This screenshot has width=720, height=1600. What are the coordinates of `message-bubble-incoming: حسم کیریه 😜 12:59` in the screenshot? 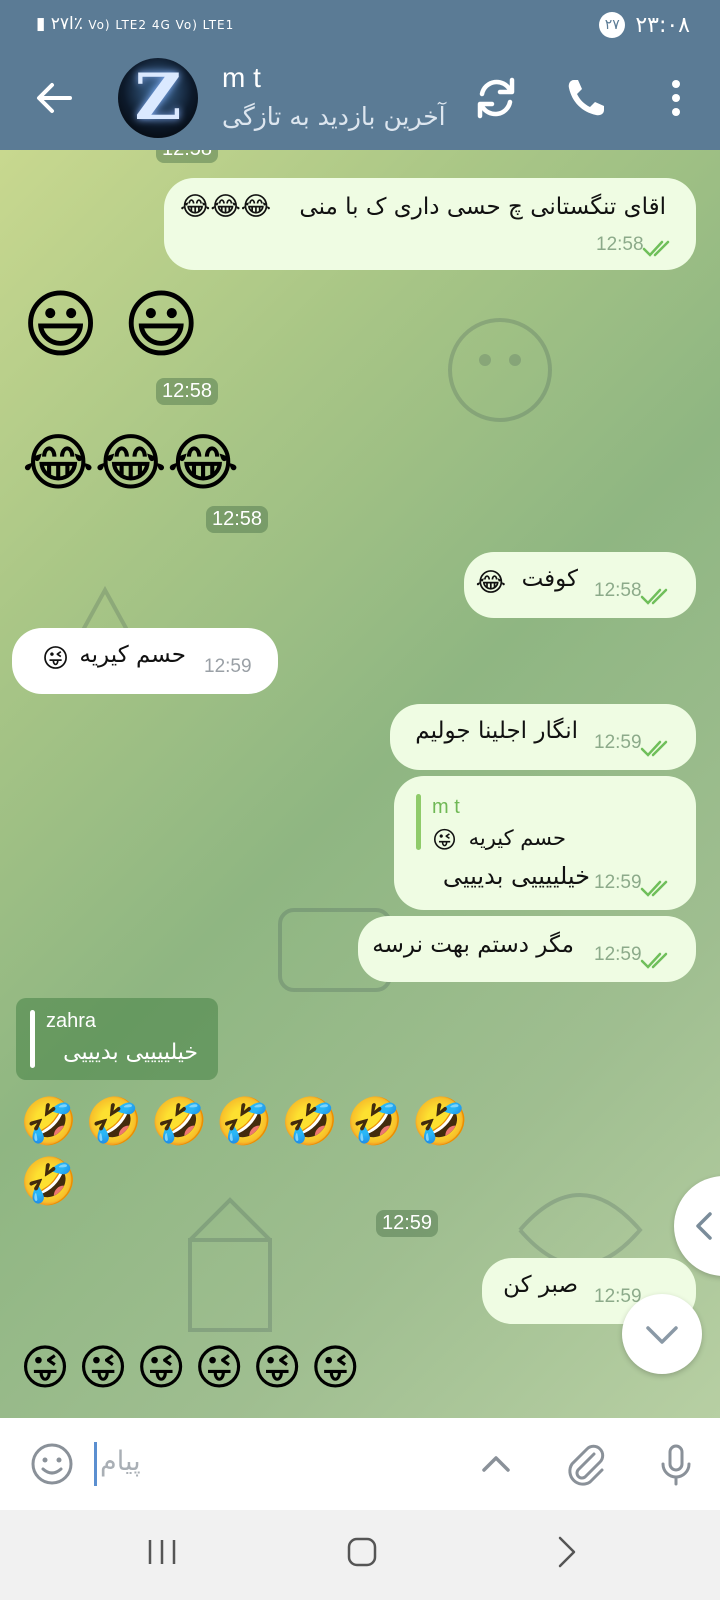 It's located at (145, 661).